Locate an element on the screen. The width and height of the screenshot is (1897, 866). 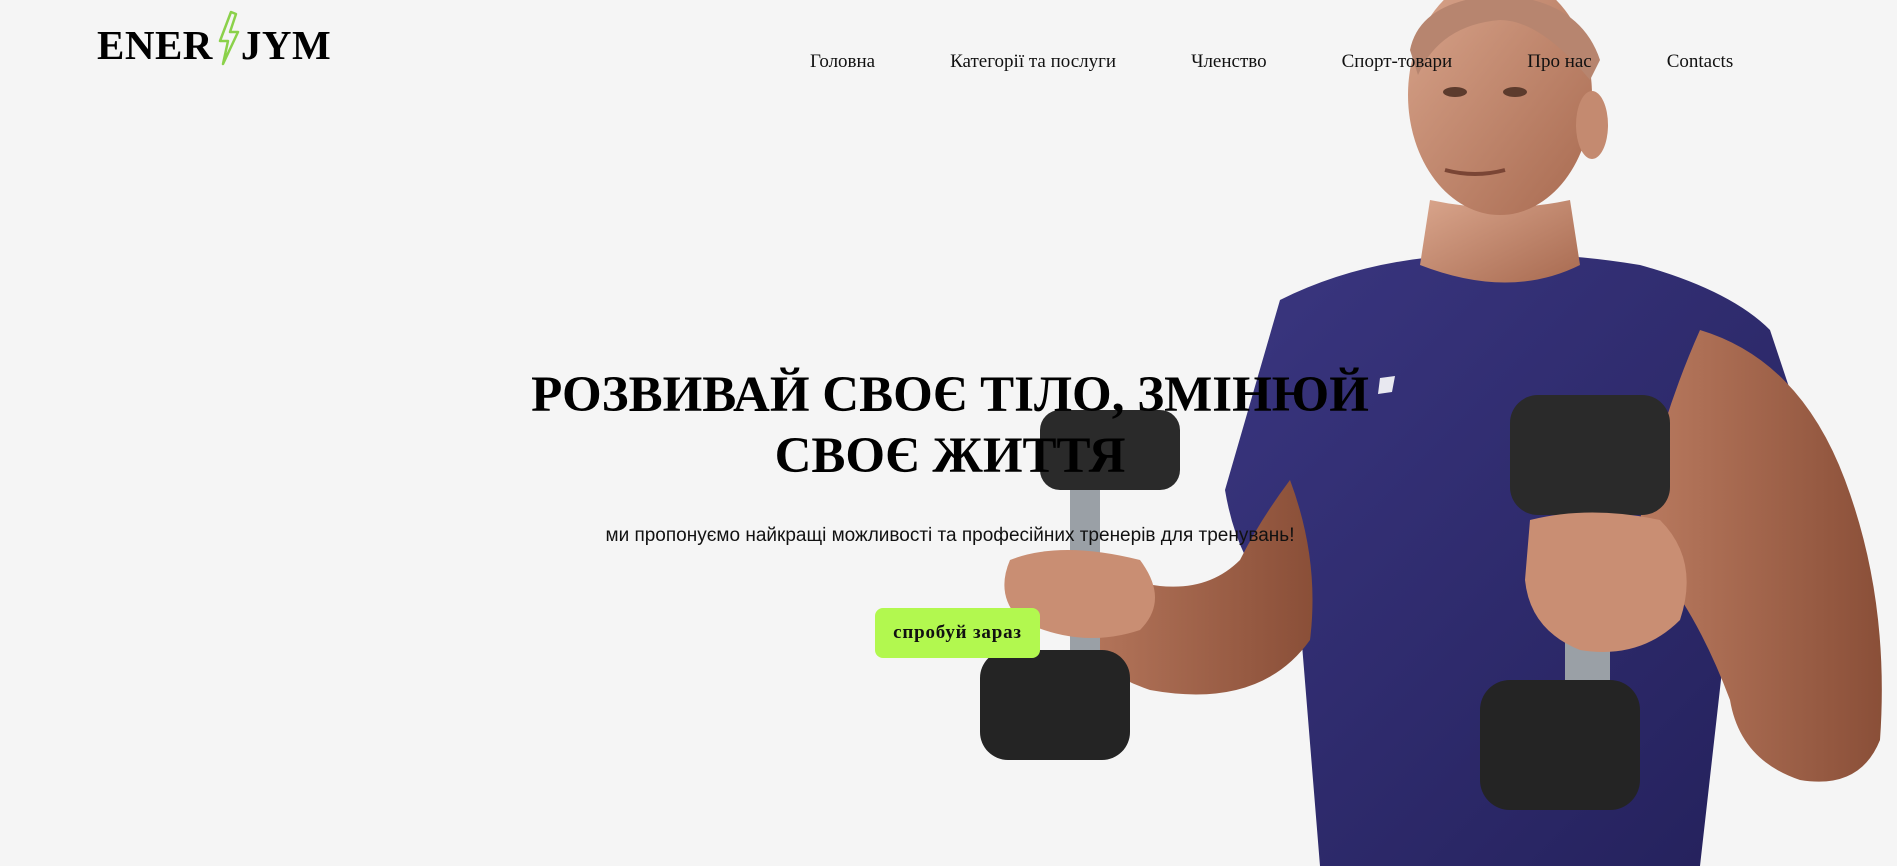
brand-logo: ENER JYM is located at coordinates (214, 38).